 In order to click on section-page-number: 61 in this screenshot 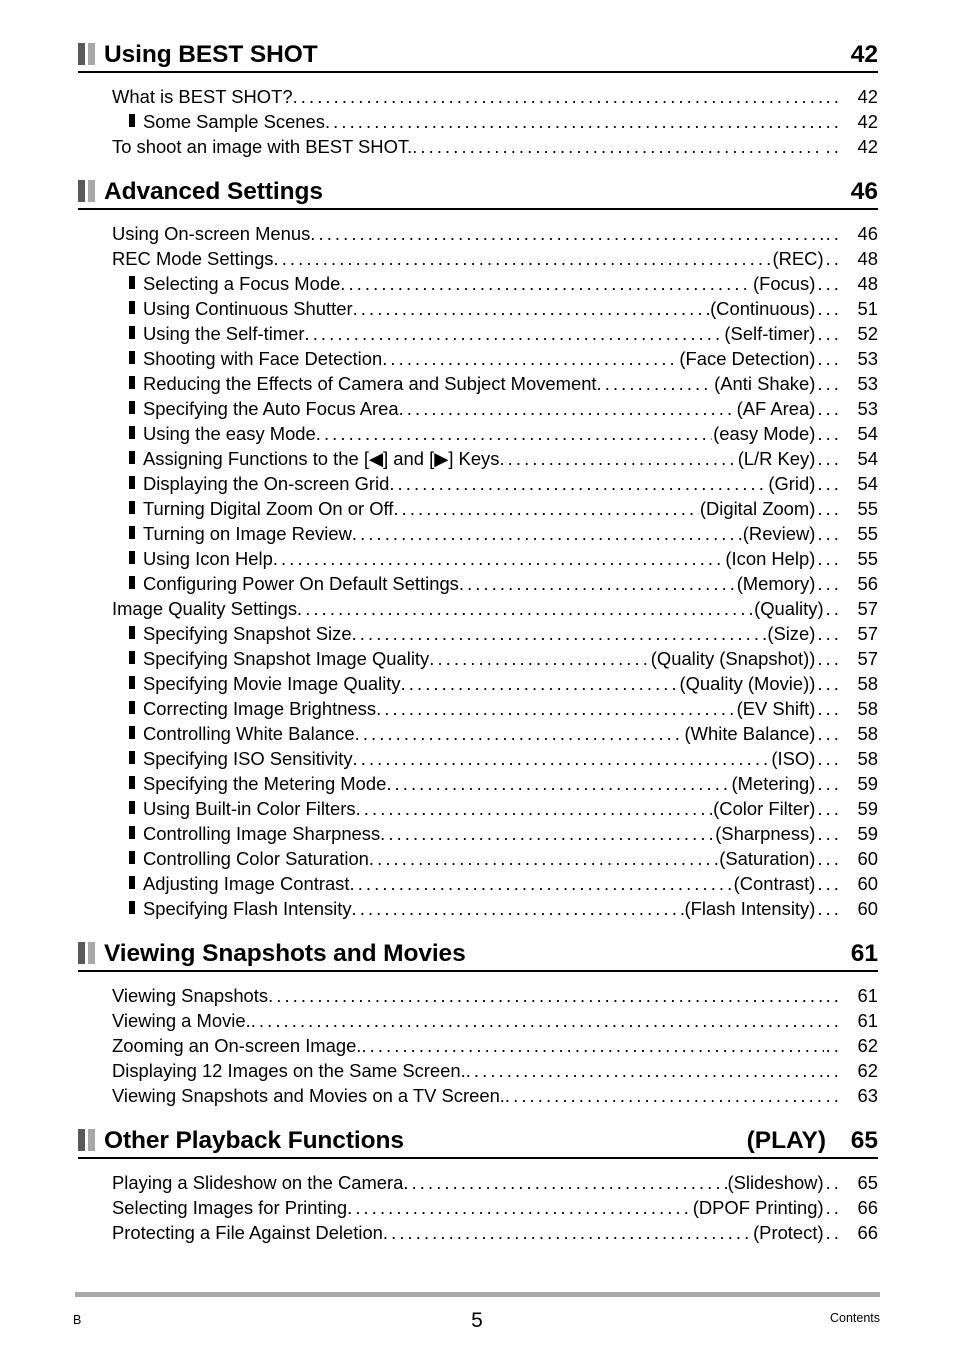, I will do `click(860, 954)`.